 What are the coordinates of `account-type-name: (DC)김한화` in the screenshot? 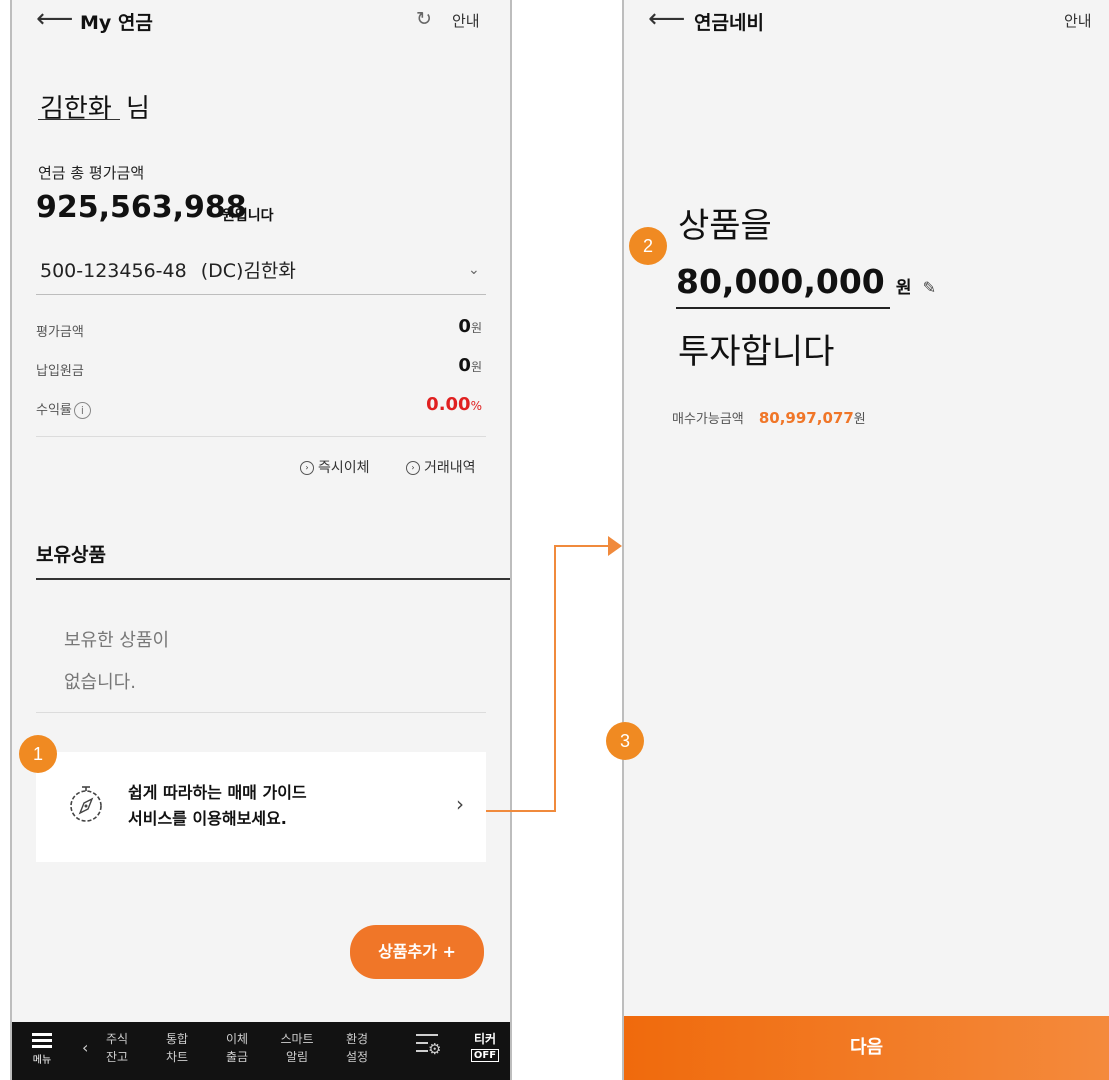 It's located at (248, 271).